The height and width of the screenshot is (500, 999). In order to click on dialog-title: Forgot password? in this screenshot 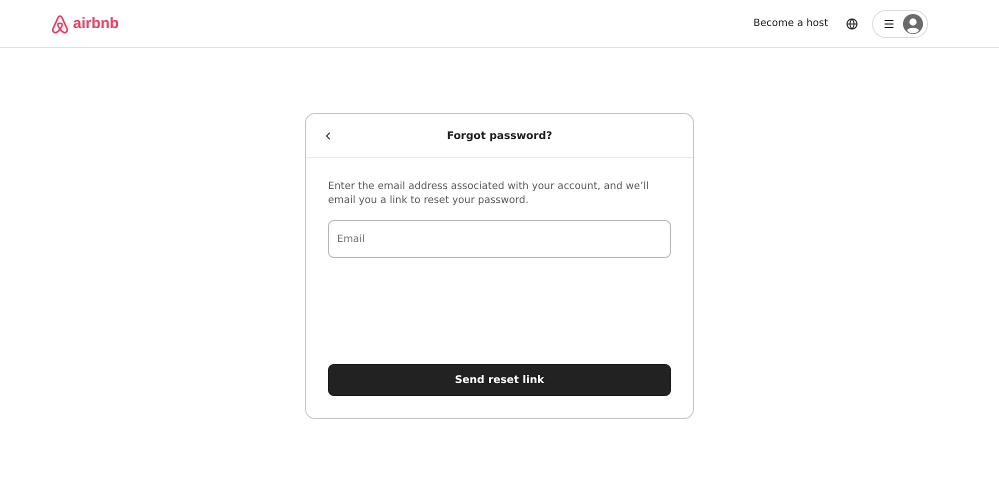, I will do `click(500, 136)`.